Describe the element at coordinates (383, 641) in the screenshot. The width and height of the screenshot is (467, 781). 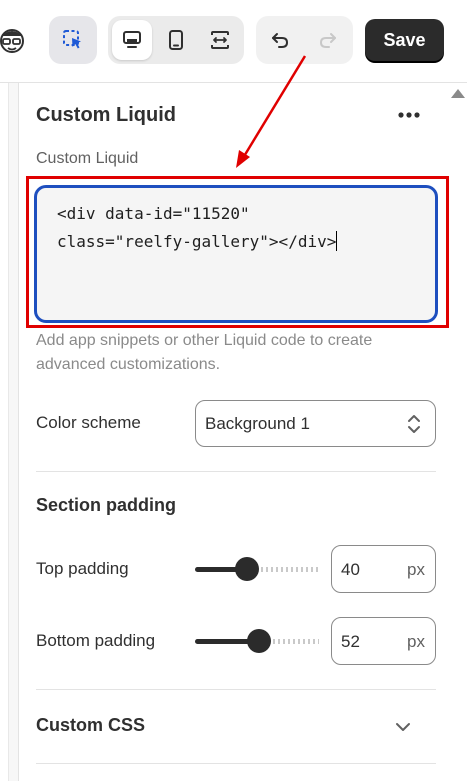
I see `bottom-padding-input: 52 px` at that location.